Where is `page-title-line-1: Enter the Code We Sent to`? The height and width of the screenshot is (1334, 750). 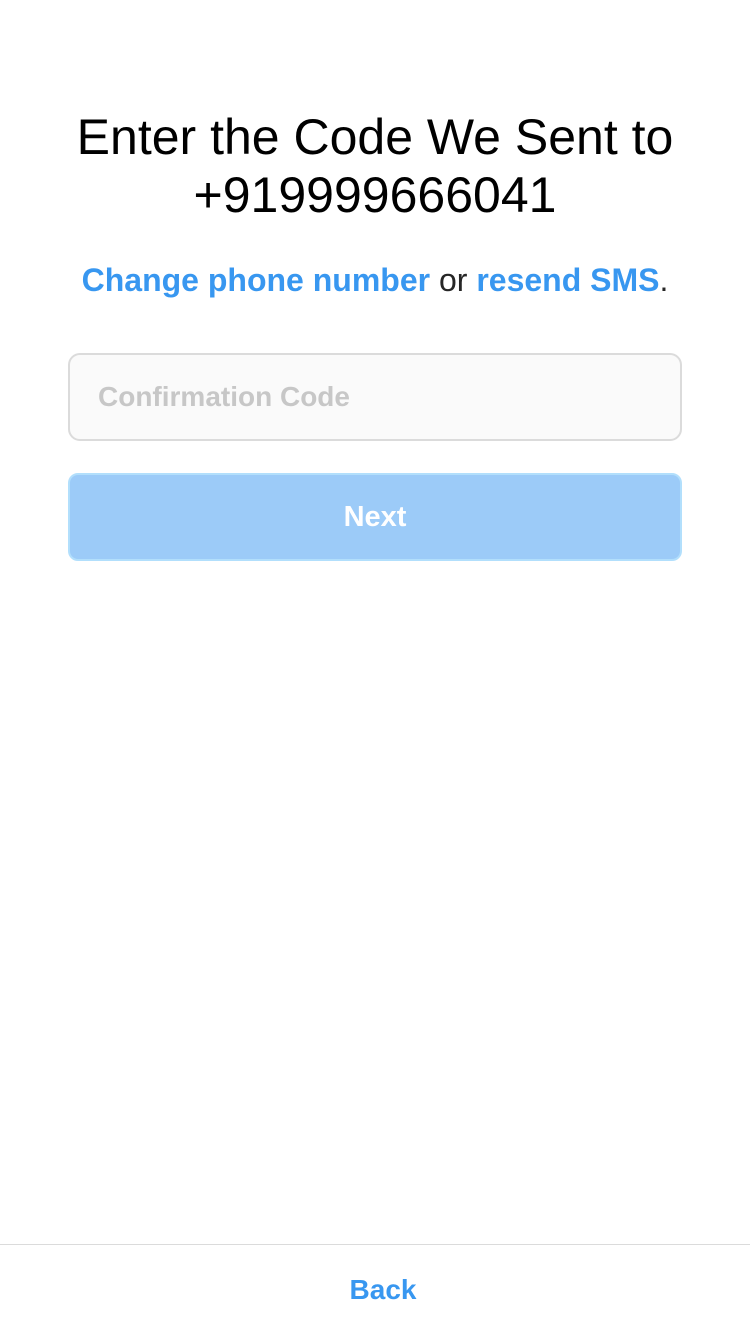
page-title-line-1: Enter the Code We Sent to is located at coordinates (375, 137).